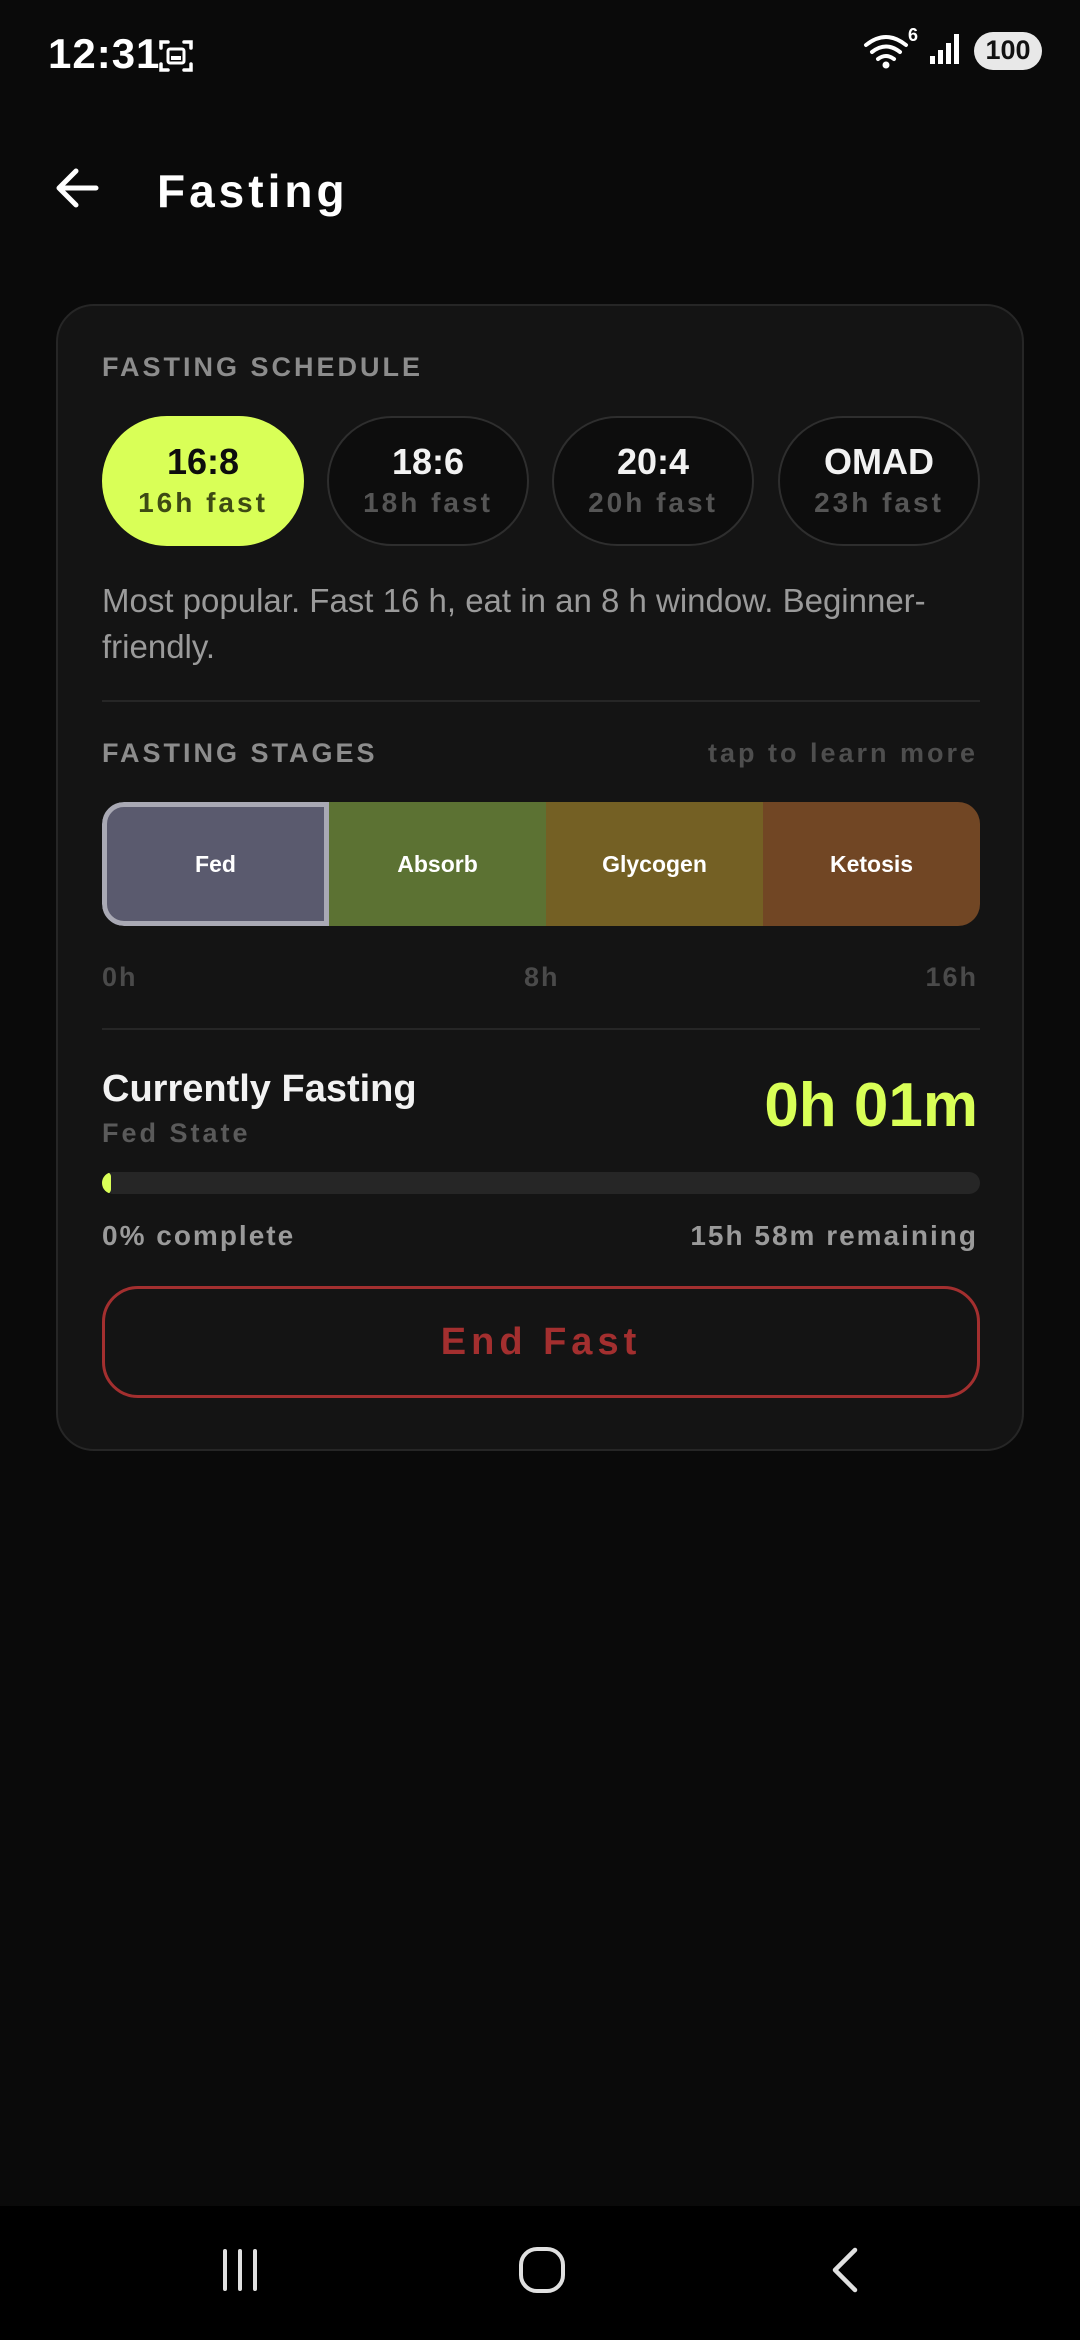 Image resolution: width=1080 pixels, height=2340 pixels. I want to click on end-fast-button: End Fast, so click(541, 1342).